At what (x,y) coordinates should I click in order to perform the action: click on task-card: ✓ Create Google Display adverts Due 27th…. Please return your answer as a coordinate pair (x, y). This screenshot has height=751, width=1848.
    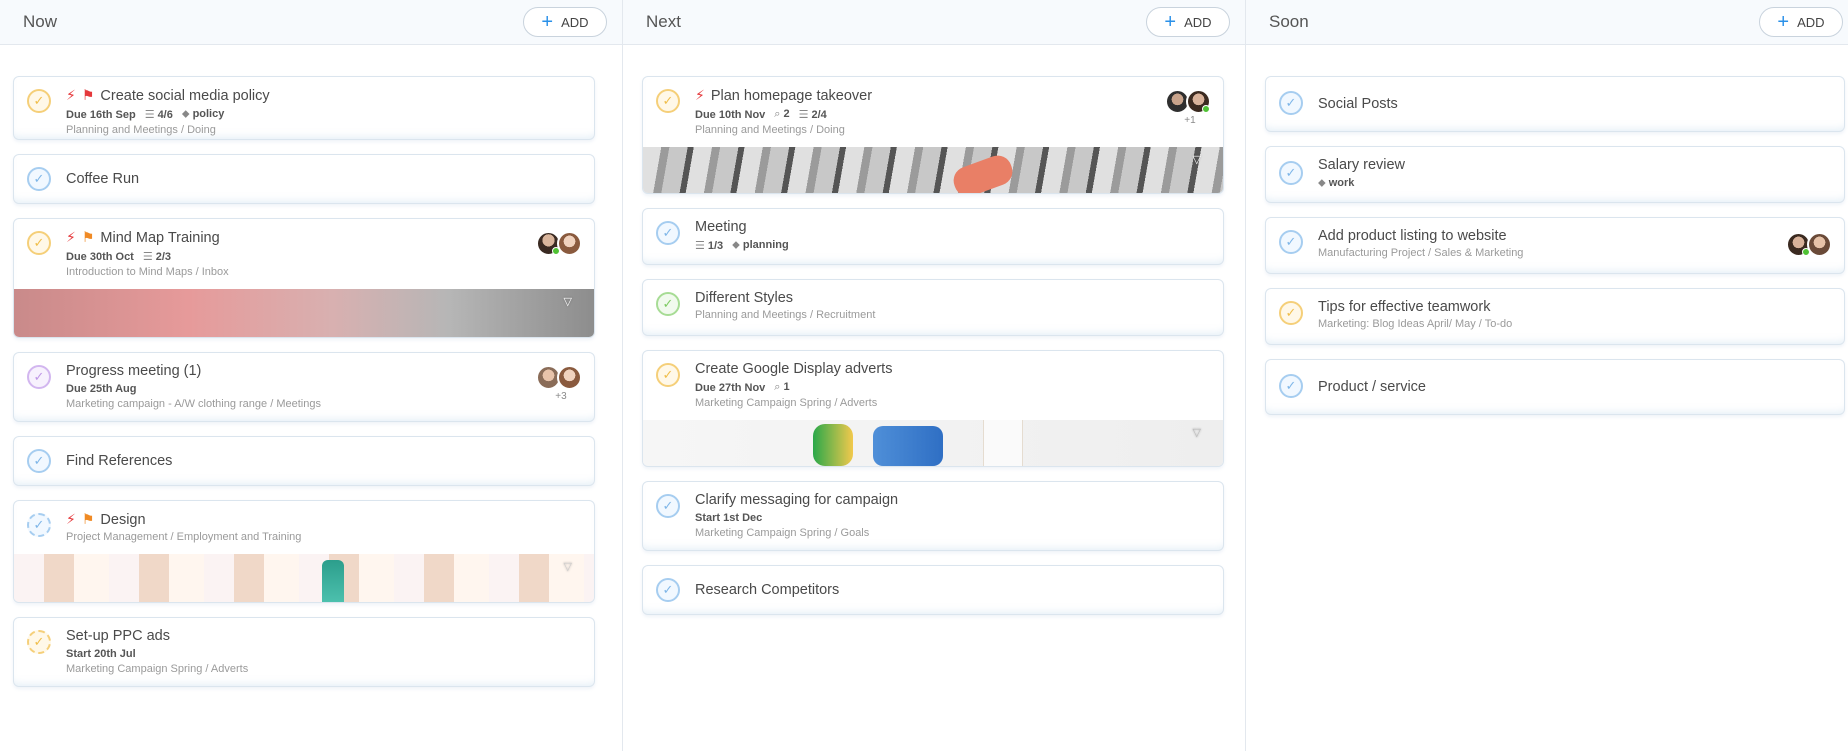
    Looking at the image, I should click on (933, 408).